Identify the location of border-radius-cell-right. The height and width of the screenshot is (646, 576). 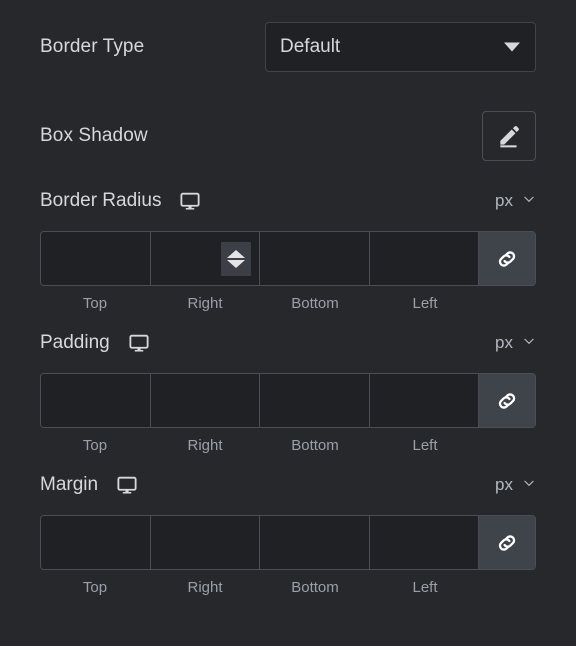
(205, 258).